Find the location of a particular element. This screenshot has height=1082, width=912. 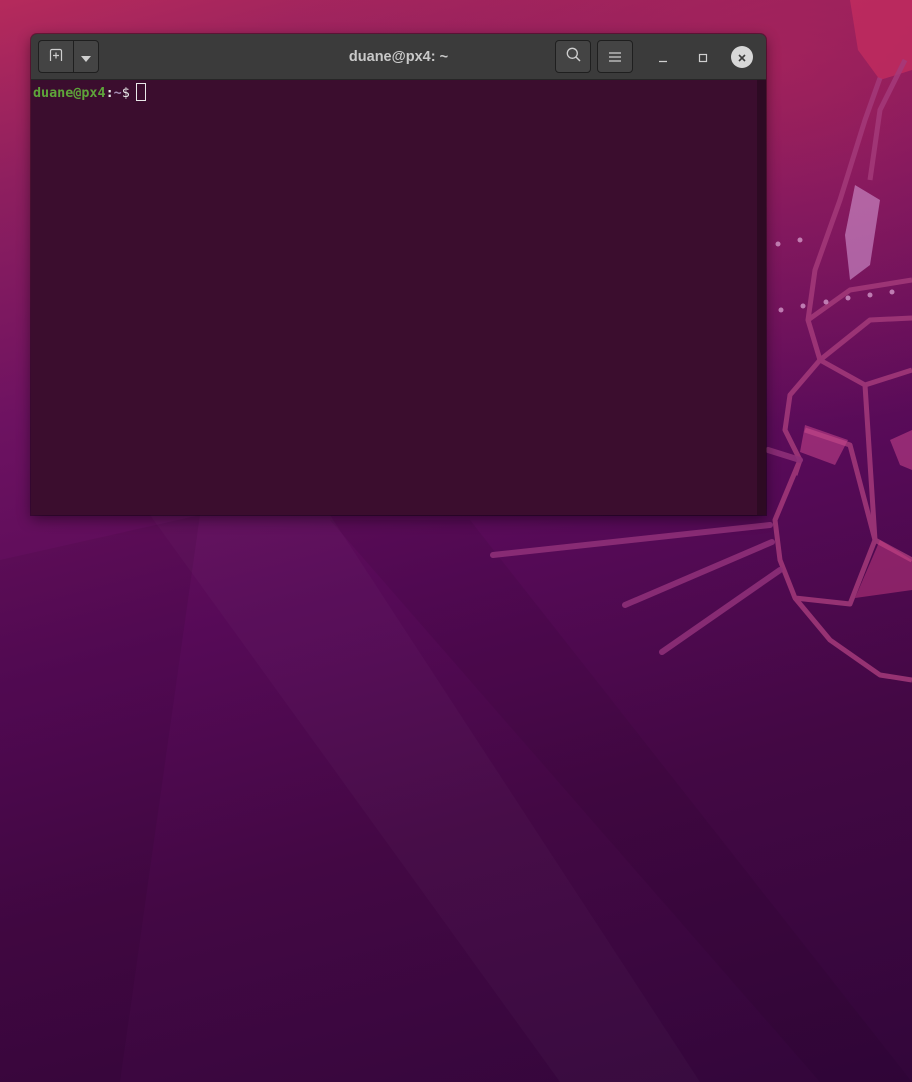

prompt-symbol: $ is located at coordinates (125, 93).